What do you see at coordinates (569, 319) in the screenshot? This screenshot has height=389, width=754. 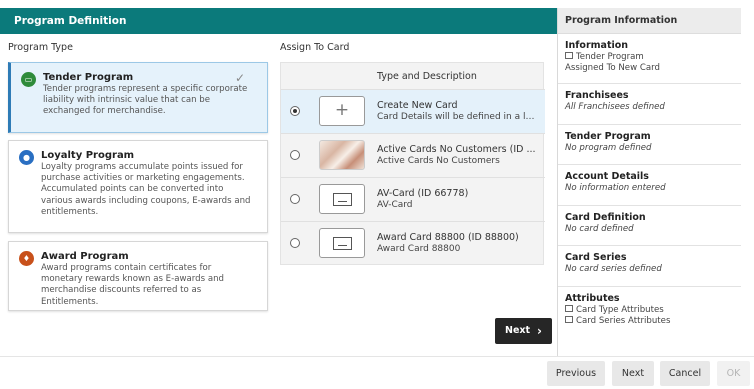 I see `card-series-attributes-icon` at bounding box center [569, 319].